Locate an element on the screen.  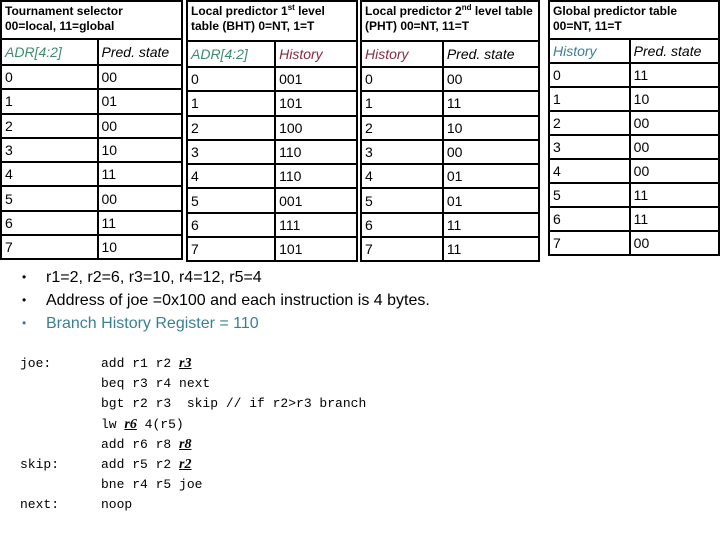
code-instruction: lw r6 4(r5) is located at coordinates (142, 425).